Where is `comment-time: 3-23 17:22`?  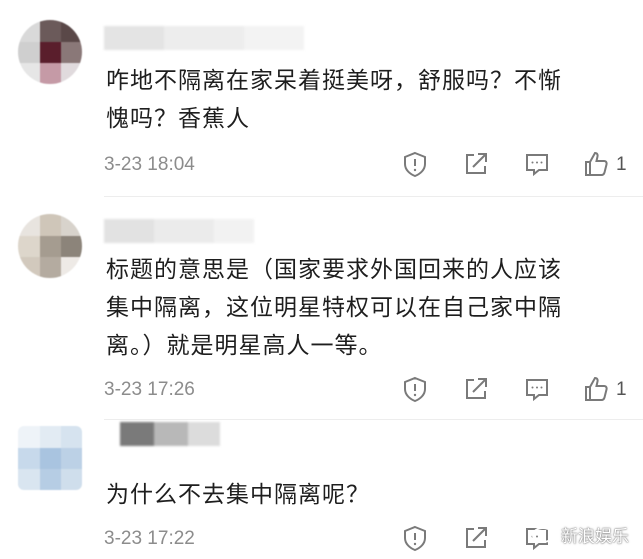
comment-time: 3-23 17:22 is located at coordinates (149, 538).